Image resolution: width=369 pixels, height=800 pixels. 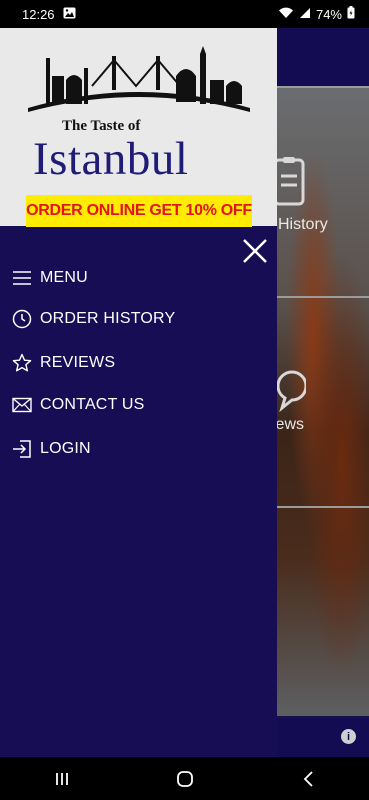 I want to click on back-button, so click(x=308, y=779).